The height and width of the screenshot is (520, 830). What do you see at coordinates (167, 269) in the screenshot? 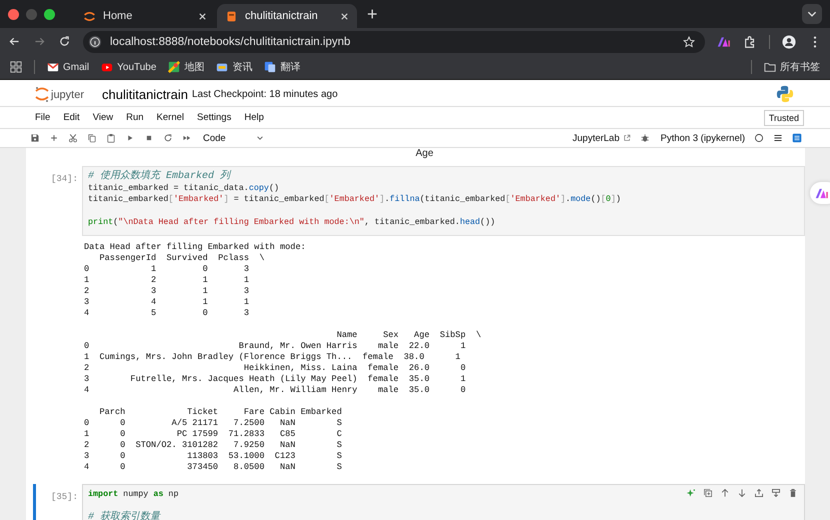
I see `output-line: 0 1 0 3` at bounding box center [167, 269].